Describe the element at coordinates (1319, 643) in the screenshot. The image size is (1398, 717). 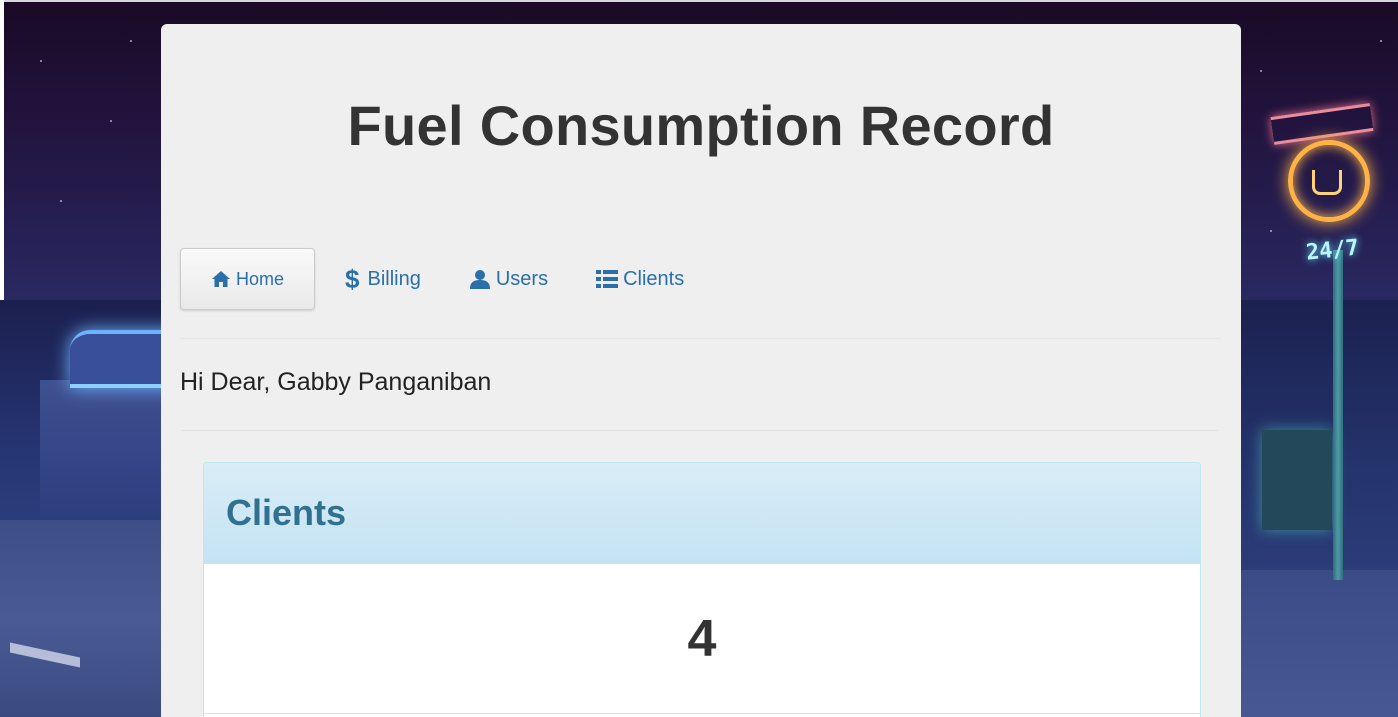
I see `right-road` at that location.